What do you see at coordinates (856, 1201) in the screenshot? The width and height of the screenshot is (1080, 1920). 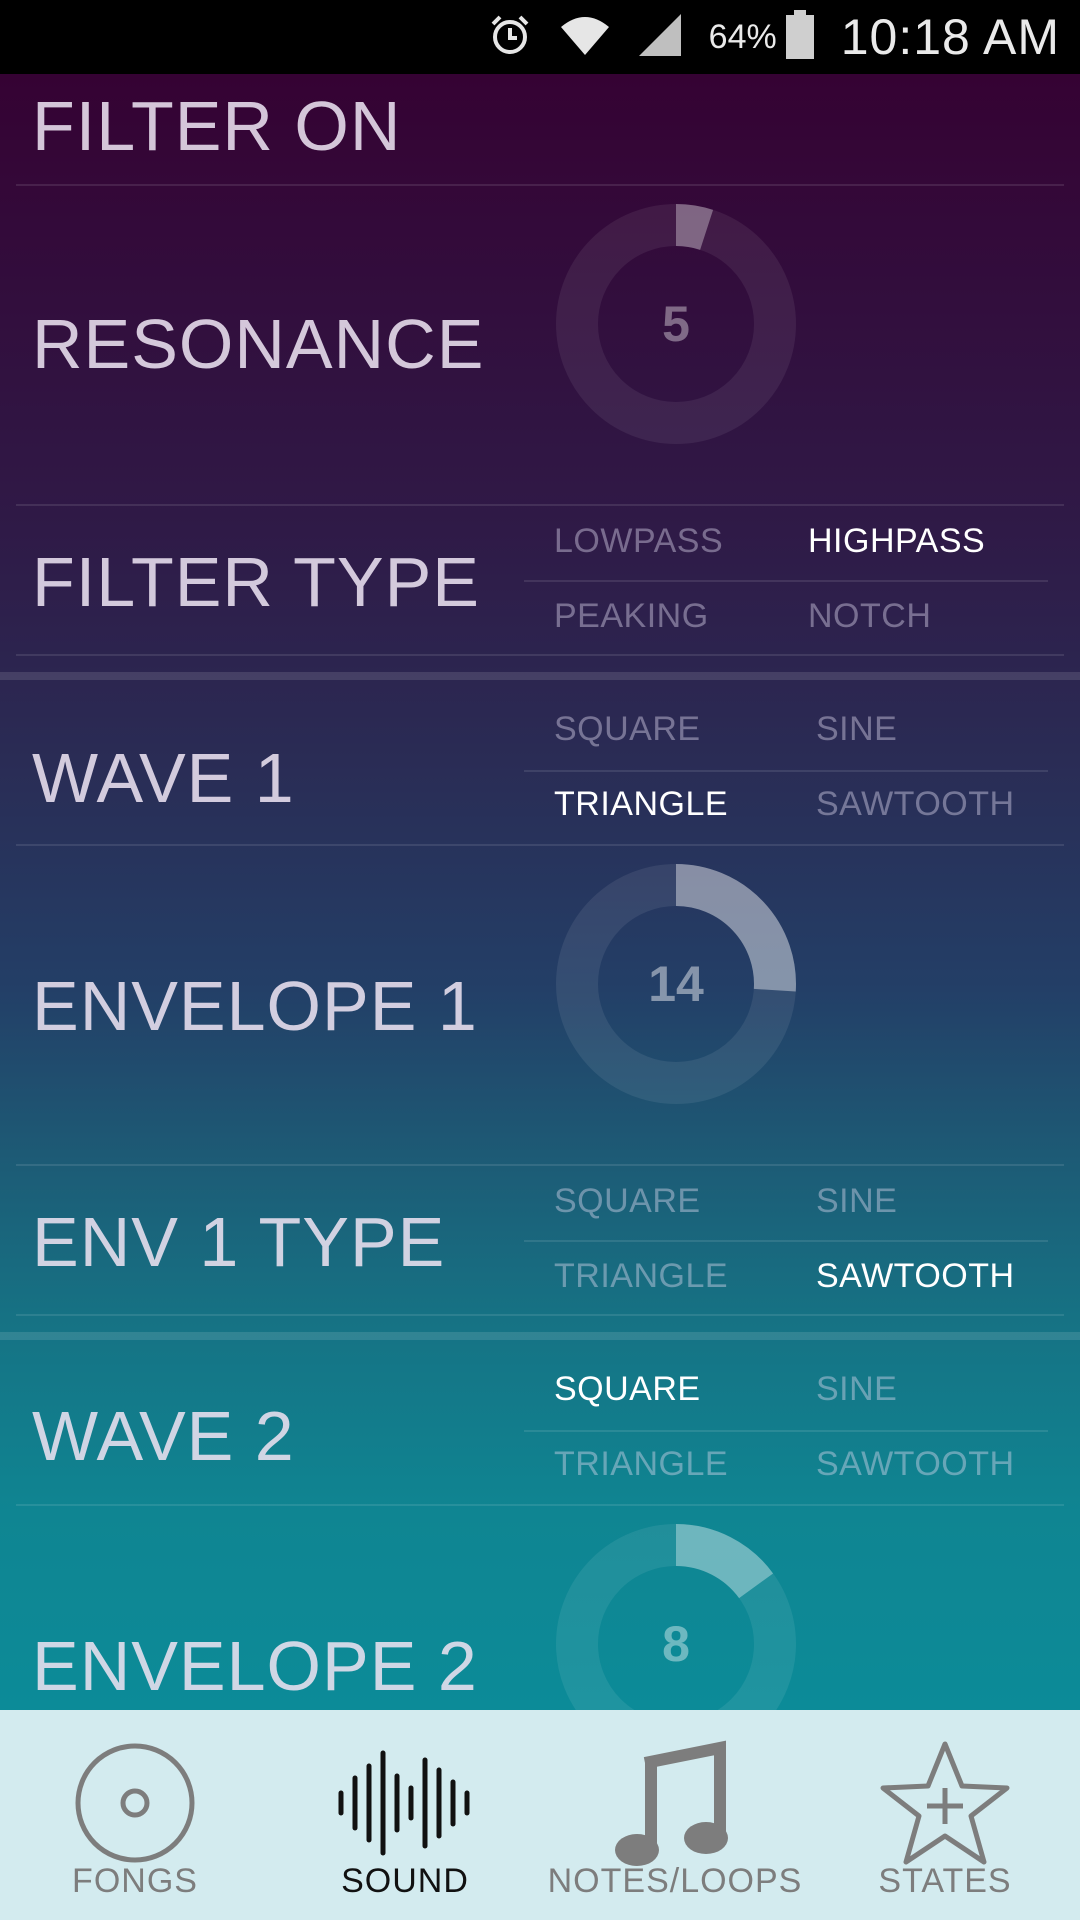 I see `env1-type-option: SINE` at bounding box center [856, 1201].